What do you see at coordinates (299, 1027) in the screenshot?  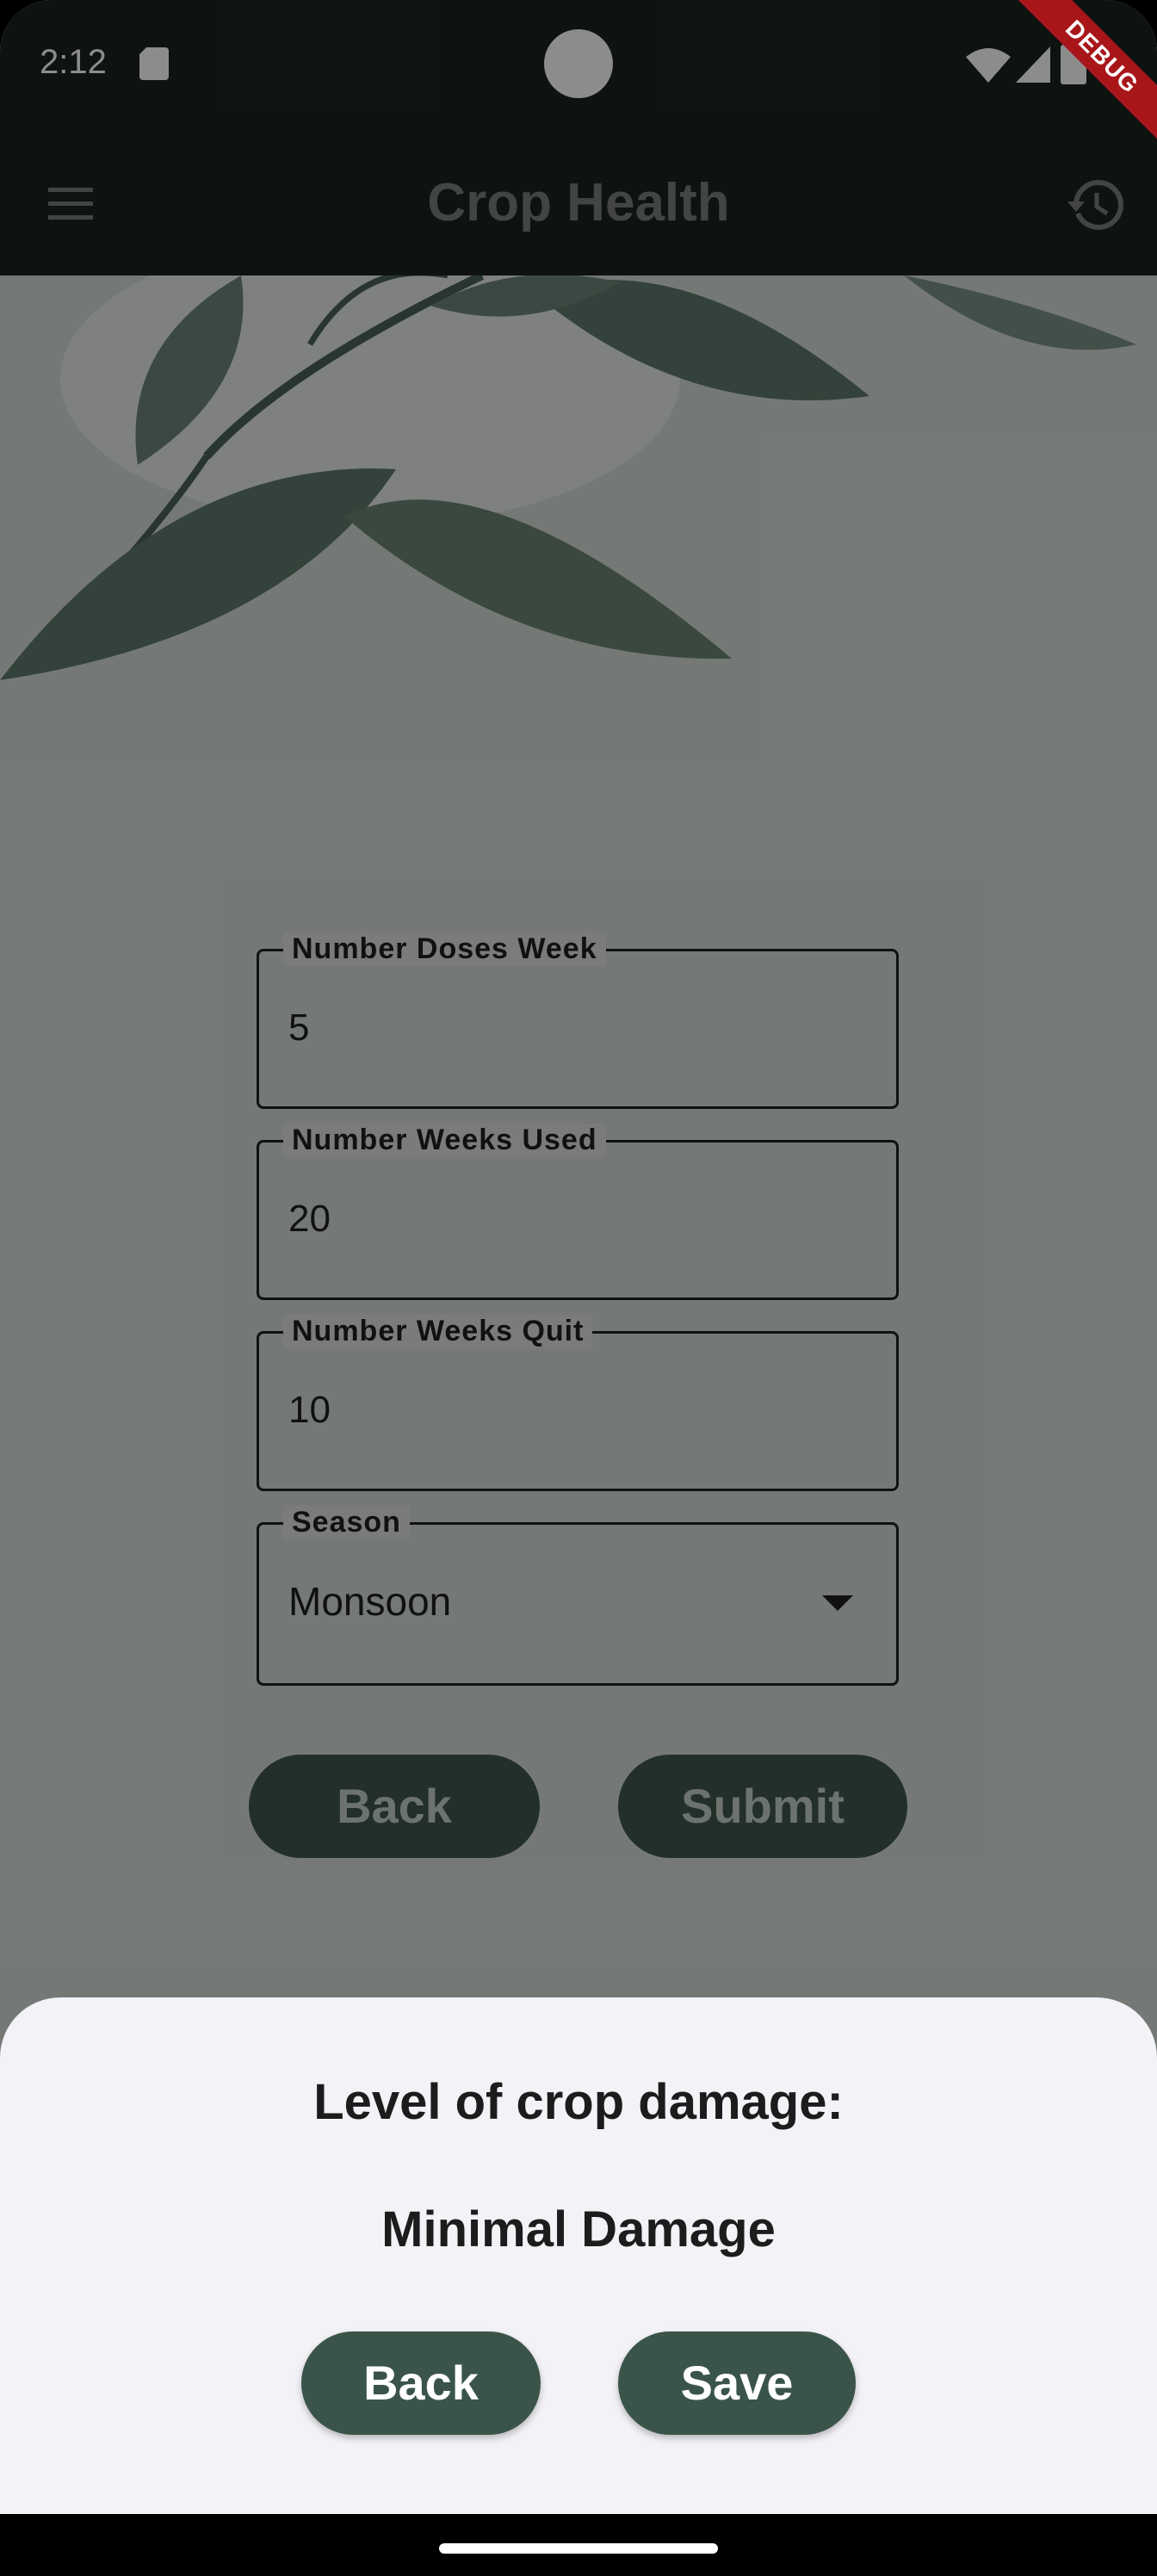 I see `field-value: 5` at bounding box center [299, 1027].